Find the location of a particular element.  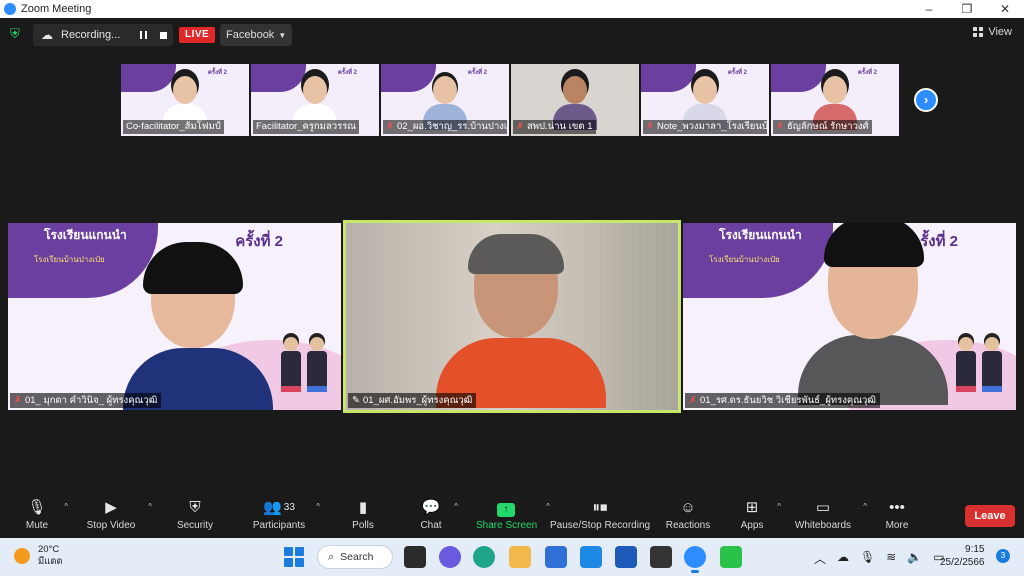

security-button: ⛨ Security is located at coordinates (195, 517).